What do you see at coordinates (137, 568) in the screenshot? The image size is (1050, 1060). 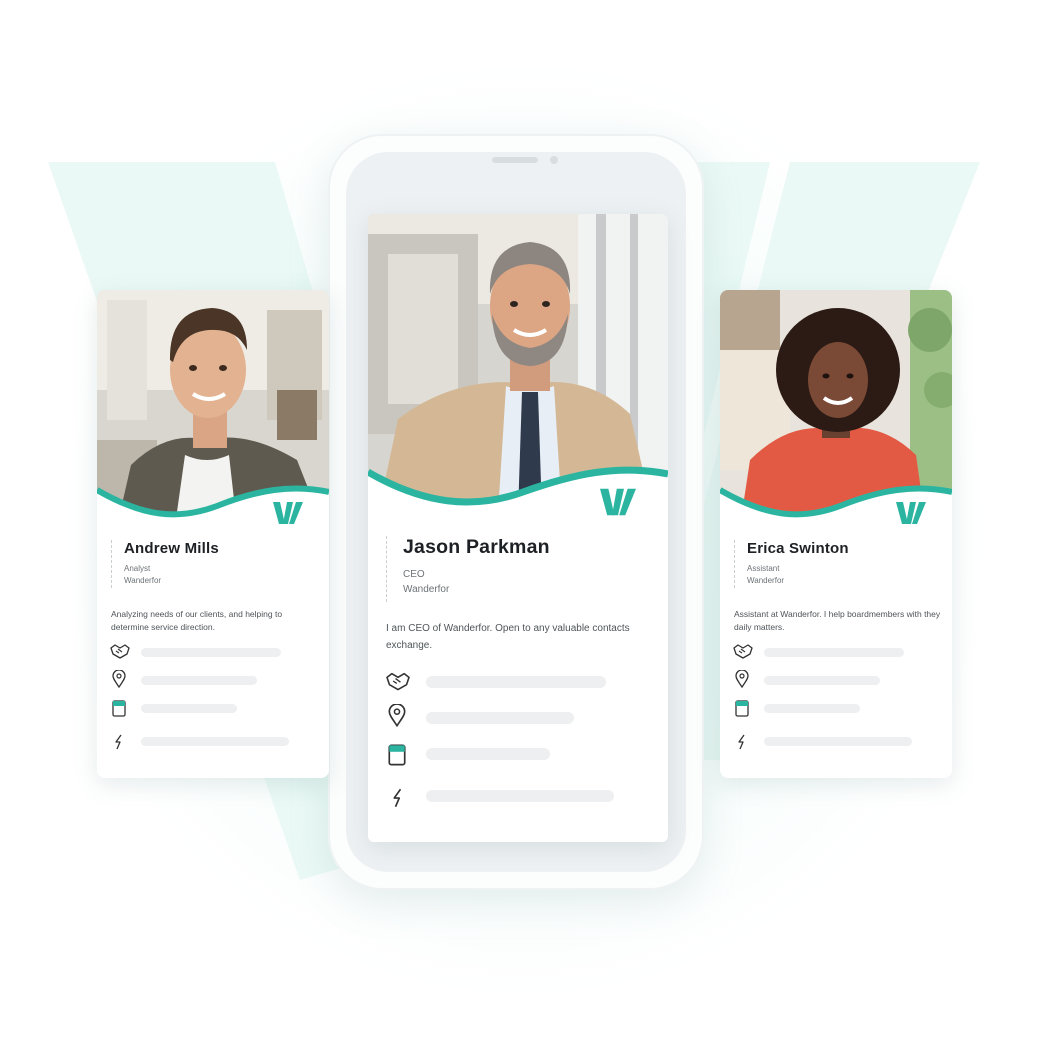 I see `contact-role: Analyst` at bounding box center [137, 568].